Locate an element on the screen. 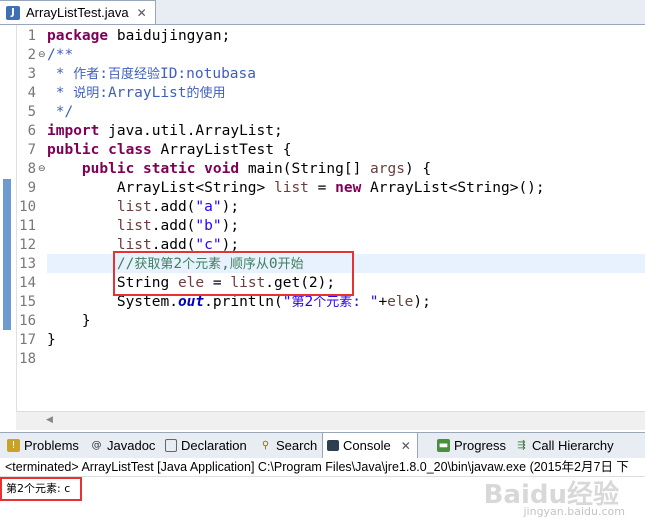 Image resolution: width=645 pixels, height=530 pixels. code-line: * 作者:百度经验ID:notubasa is located at coordinates (151, 74).